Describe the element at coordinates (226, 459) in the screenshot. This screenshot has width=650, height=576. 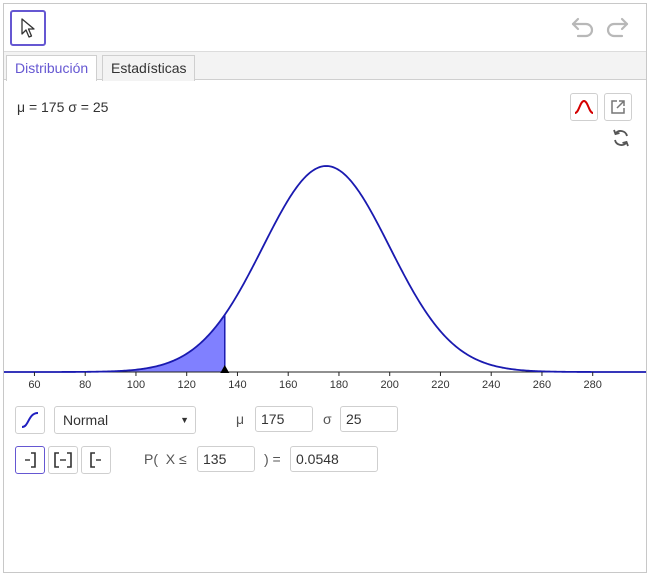
I see `x-value-input: 135` at that location.